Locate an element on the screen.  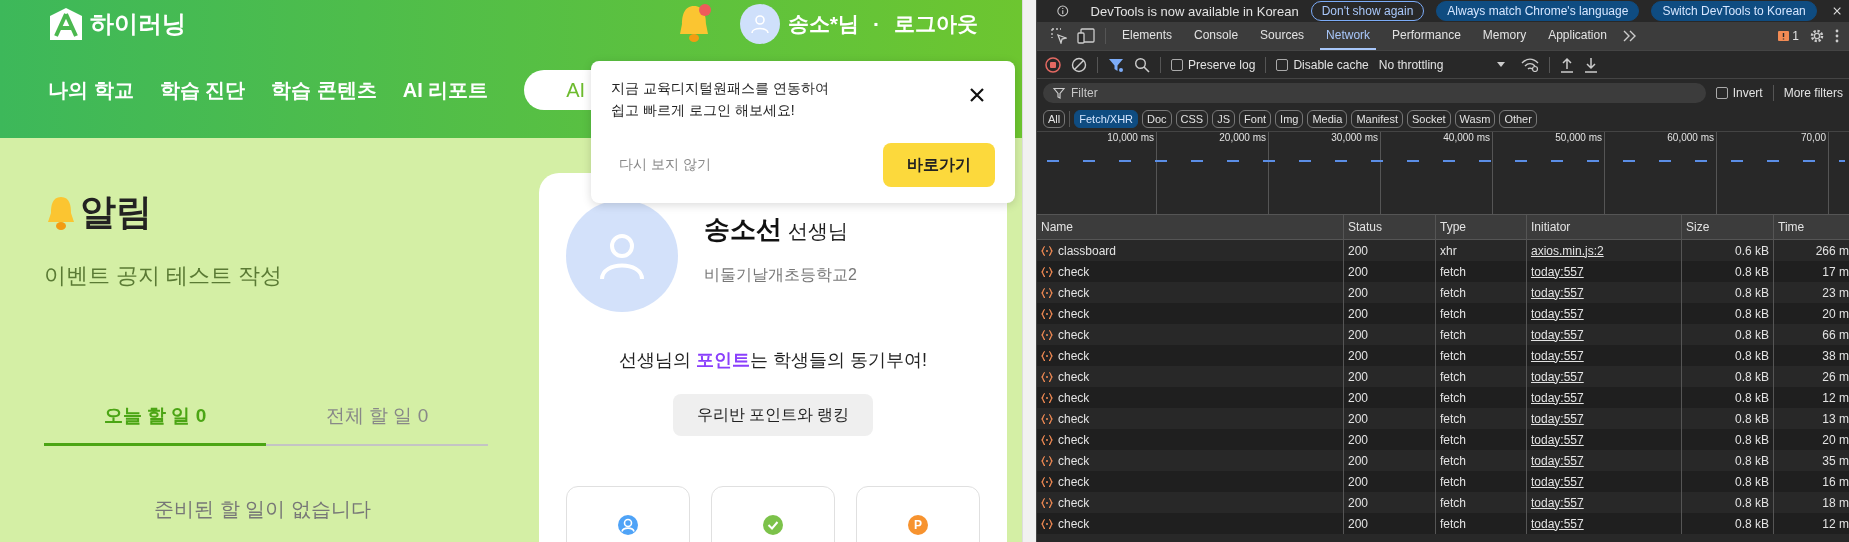
devtools-tab: Sources is located at coordinates (1282, 36).